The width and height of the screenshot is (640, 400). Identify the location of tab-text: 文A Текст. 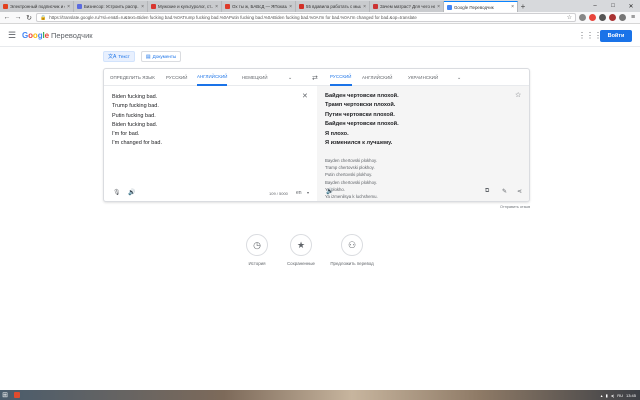
(119, 56).